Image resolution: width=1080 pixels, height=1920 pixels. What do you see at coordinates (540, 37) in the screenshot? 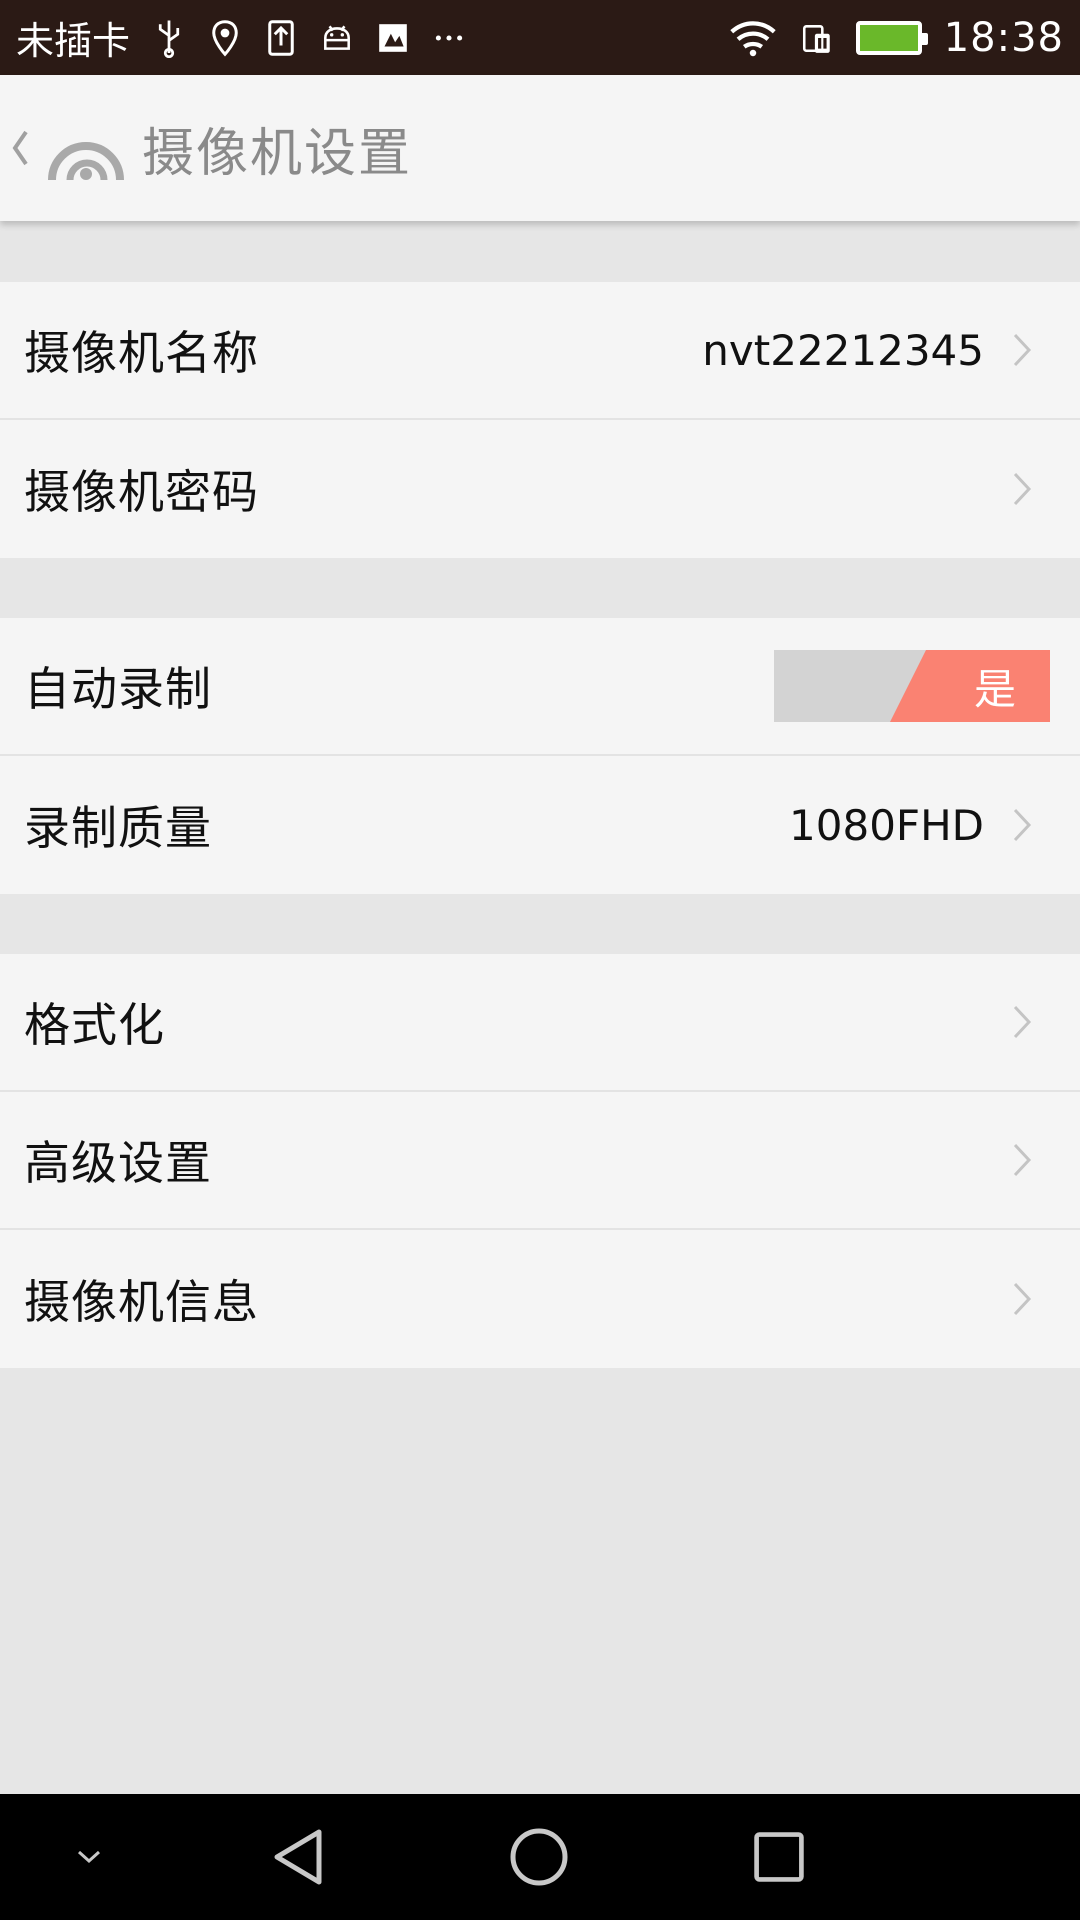
I see `status-bar: 未插卡 18:38` at bounding box center [540, 37].